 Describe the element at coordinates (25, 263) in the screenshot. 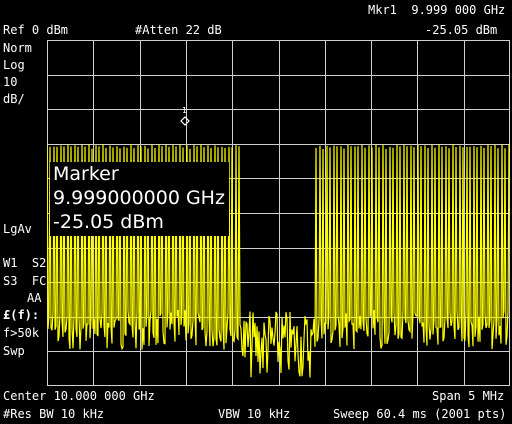

I see `trace-w1-s2: W1 S2` at that location.